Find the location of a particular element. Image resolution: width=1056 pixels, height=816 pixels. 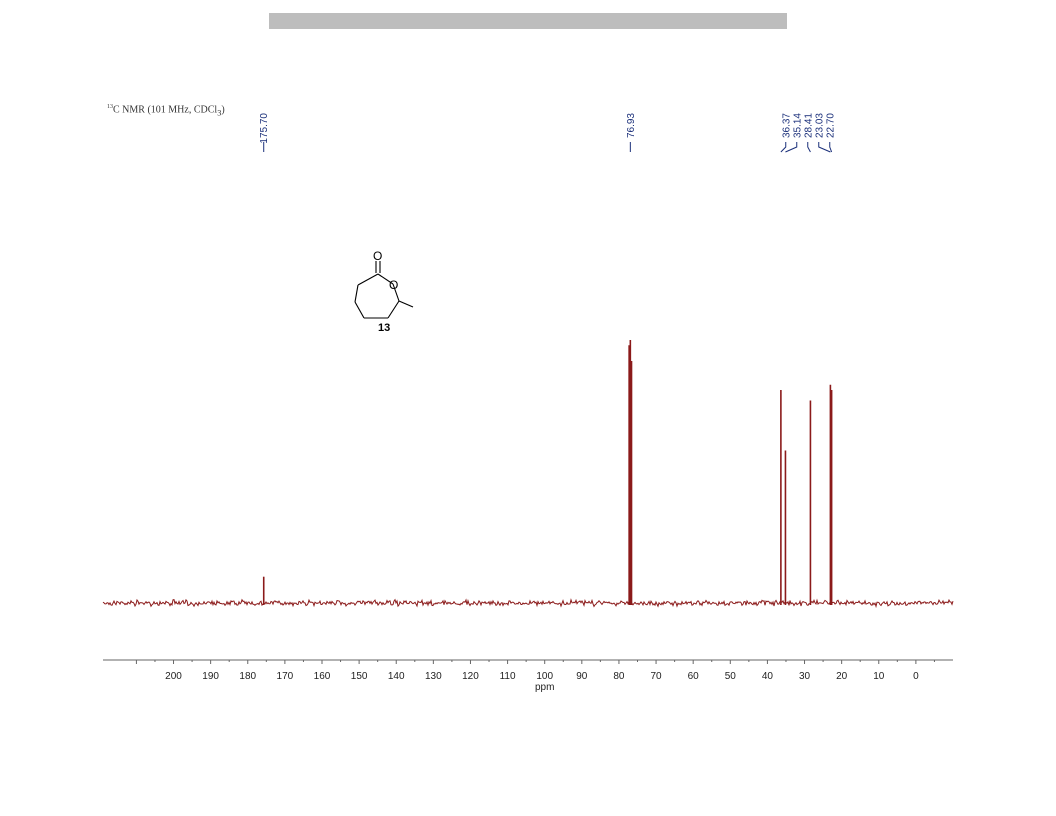

x-tick-label: 190 is located at coordinates (210, 676).